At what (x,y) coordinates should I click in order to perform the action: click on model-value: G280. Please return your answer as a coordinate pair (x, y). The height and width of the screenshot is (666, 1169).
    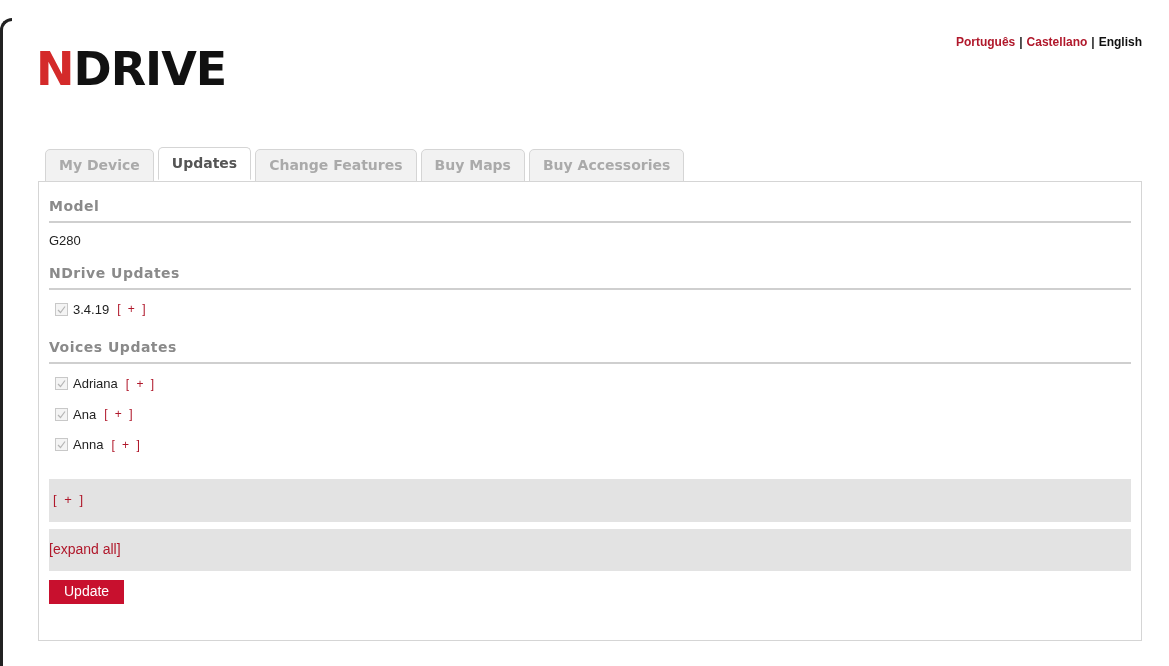
    Looking at the image, I should click on (65, 241).